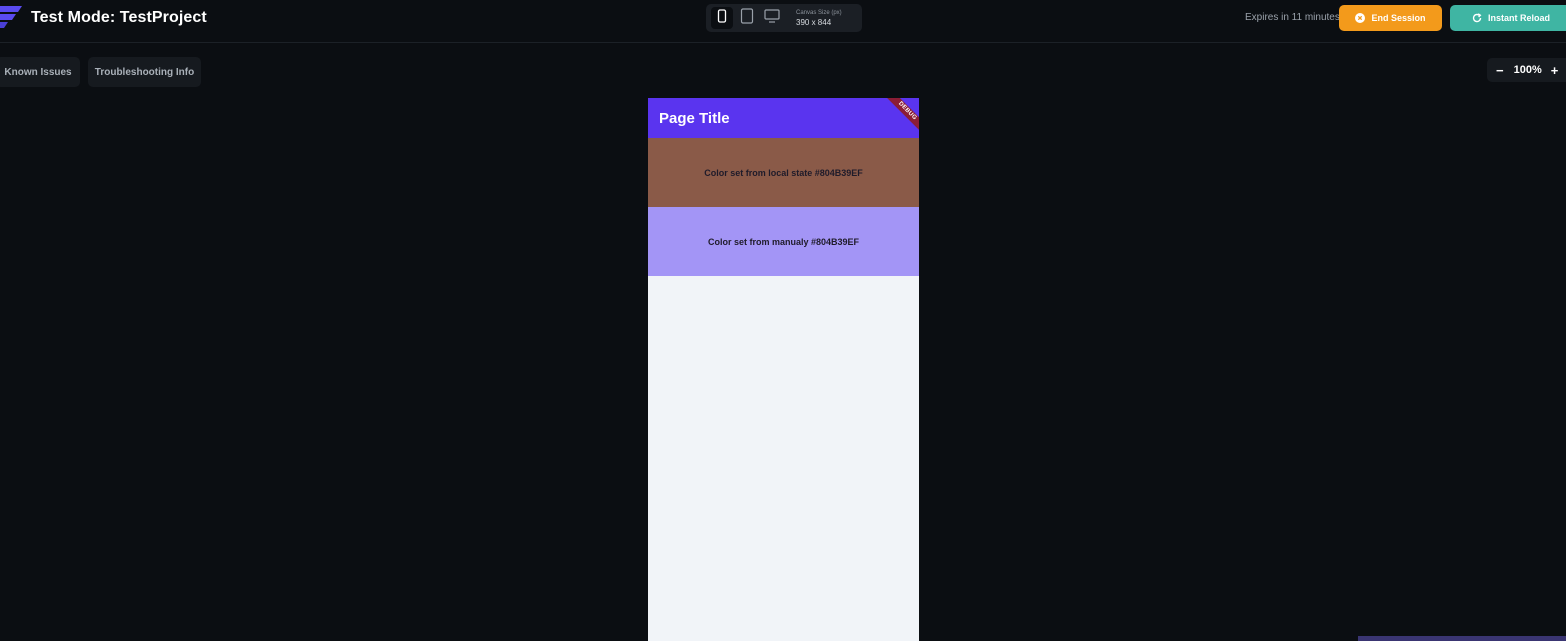  I want to click on local-state-color-text: Color set from local state #804B39EF, so click(783, 172).